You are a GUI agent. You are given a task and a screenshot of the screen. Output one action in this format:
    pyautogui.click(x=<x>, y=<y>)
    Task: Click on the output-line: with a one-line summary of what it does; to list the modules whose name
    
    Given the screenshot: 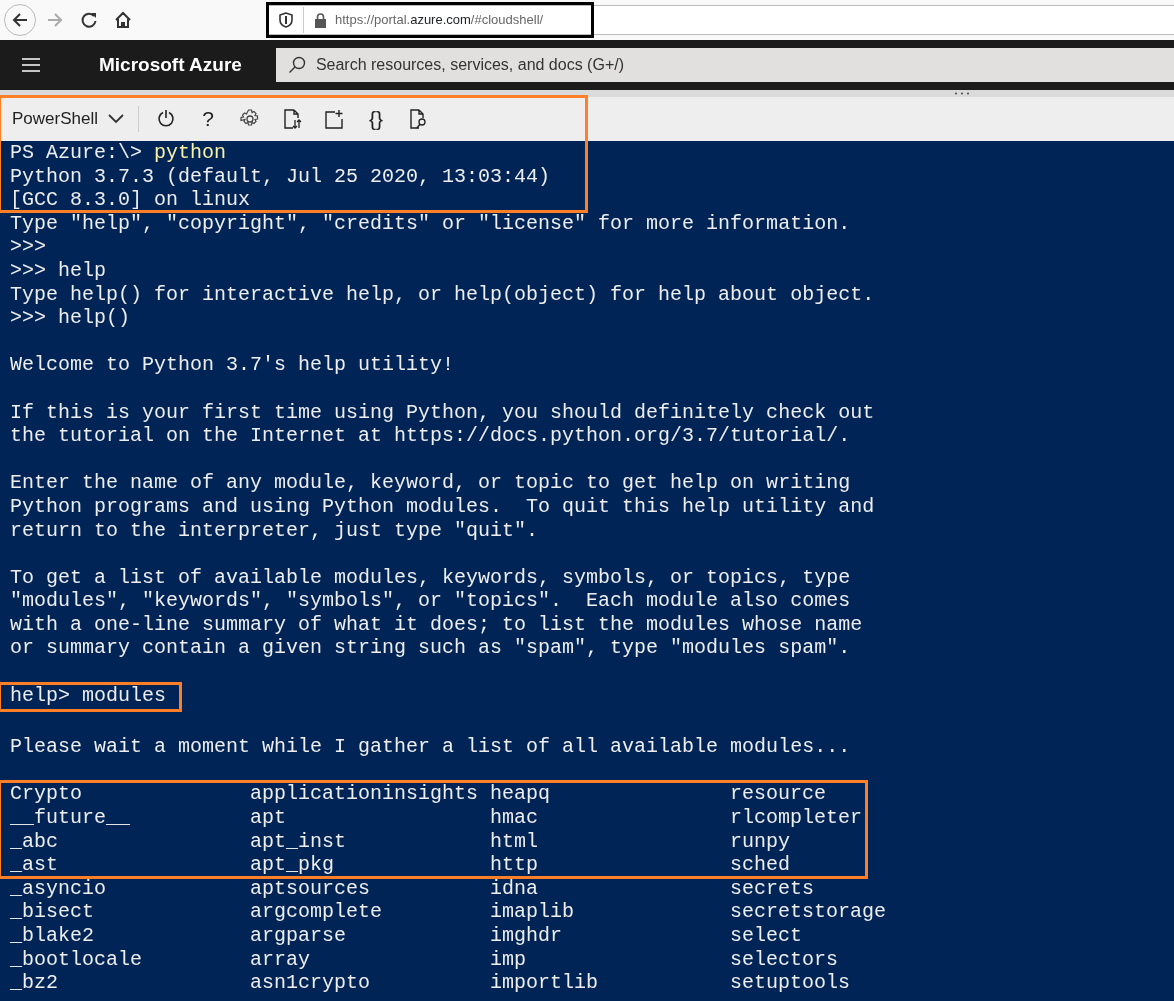 What is the action you would take?
    pyautogui.click(x=437, y=624)
    